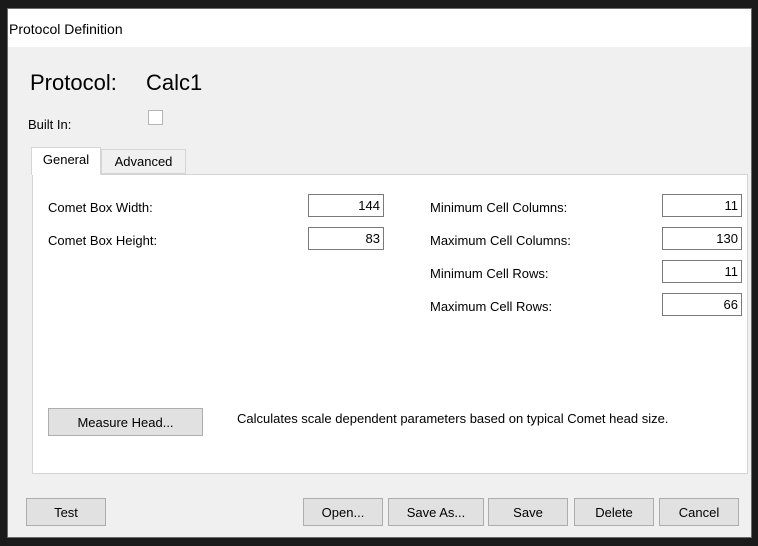 This screenshot has width=758, height=546. I want to click on comet-box-width-label: Comet Box Width:, so click(100, 207).